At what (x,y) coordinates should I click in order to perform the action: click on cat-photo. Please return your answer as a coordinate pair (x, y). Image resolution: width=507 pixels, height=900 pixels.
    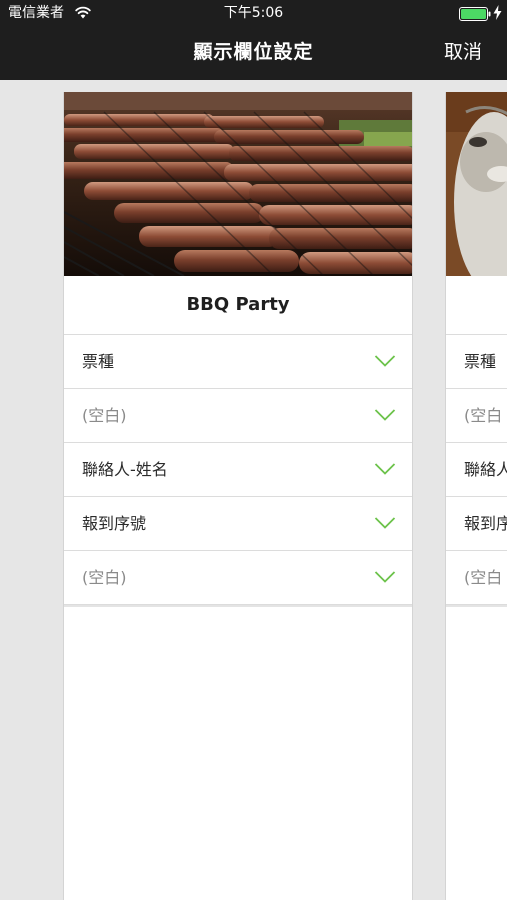
    Looking at the image, I should click on (476, 184).